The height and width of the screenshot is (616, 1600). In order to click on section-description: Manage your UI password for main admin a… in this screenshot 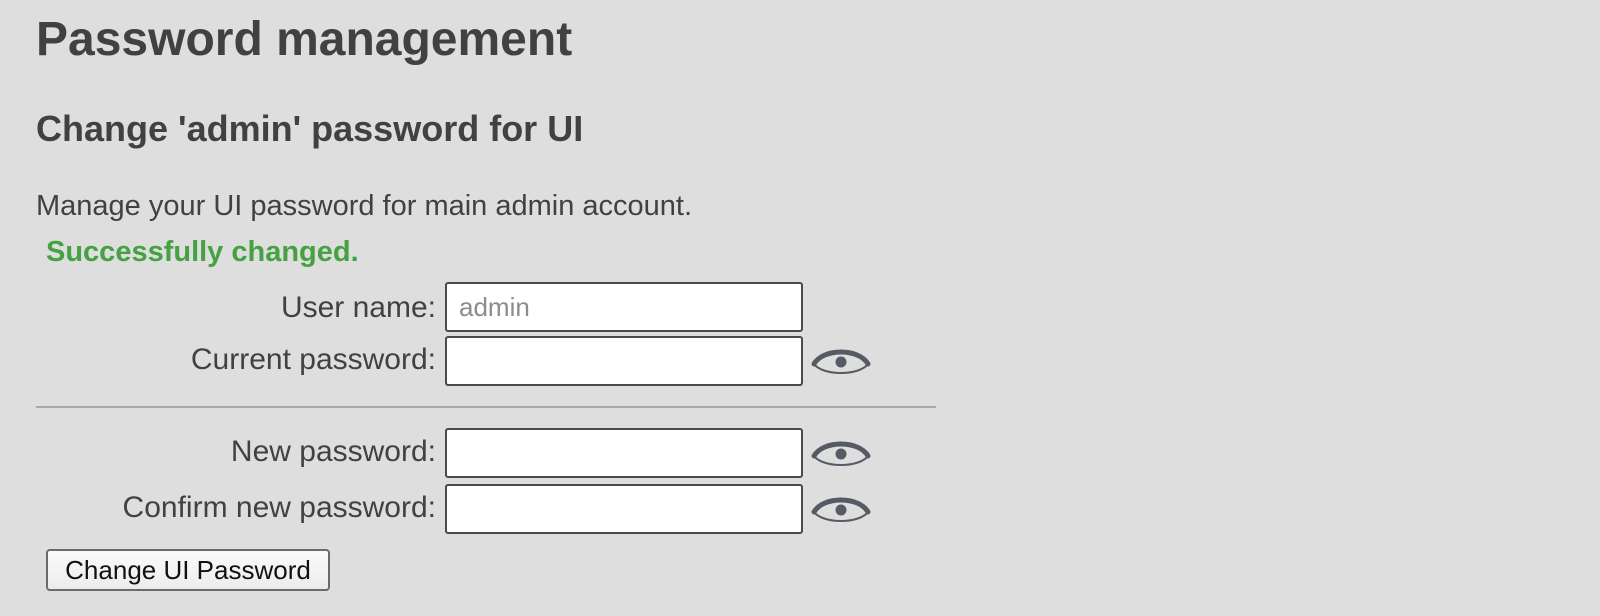, I will do `click(364, 206)`.